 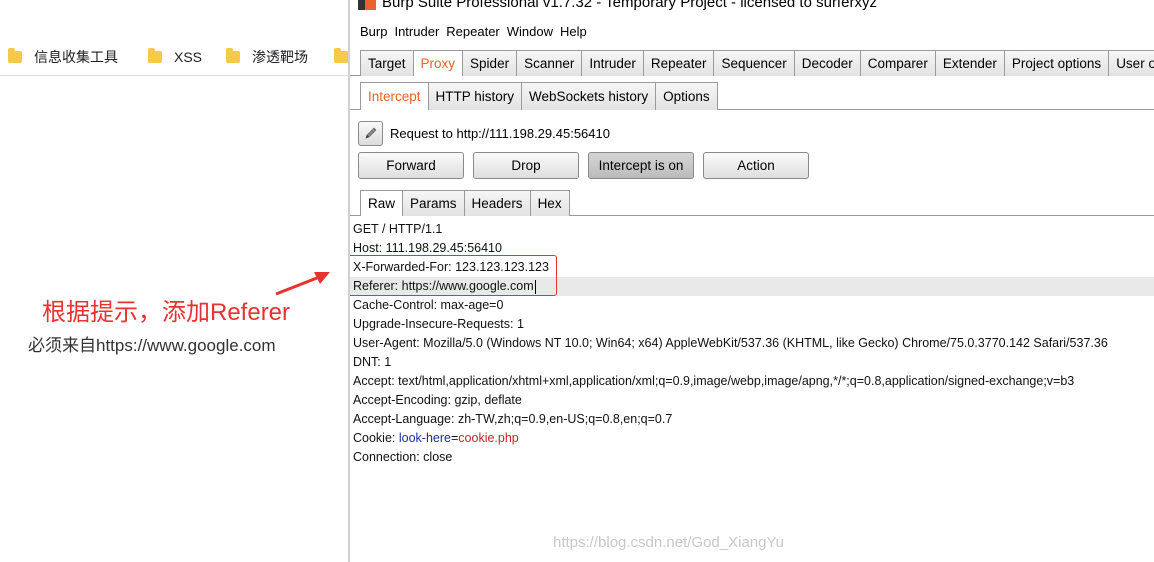 I want to click on request-target-label: Request to http://111.198.29.45:56410, so click(x=500, y=133).